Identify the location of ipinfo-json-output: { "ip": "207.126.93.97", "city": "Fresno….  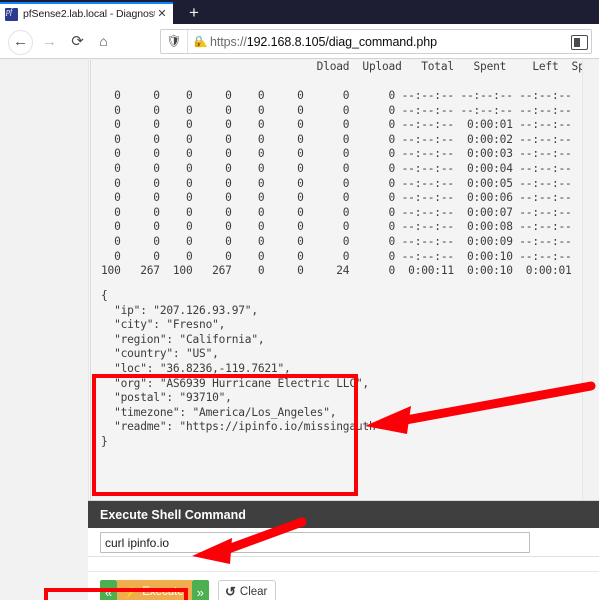
(242, 368).